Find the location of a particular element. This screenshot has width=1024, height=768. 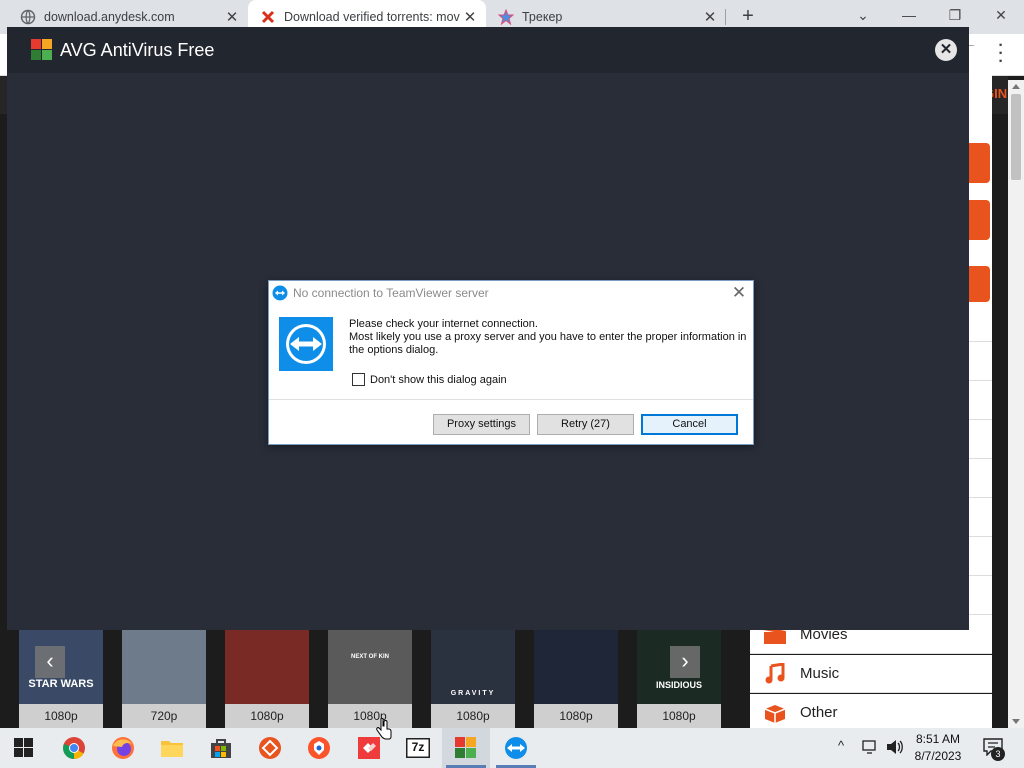

poster-title: INSIDIOUS is located at coordinates (678, 685).